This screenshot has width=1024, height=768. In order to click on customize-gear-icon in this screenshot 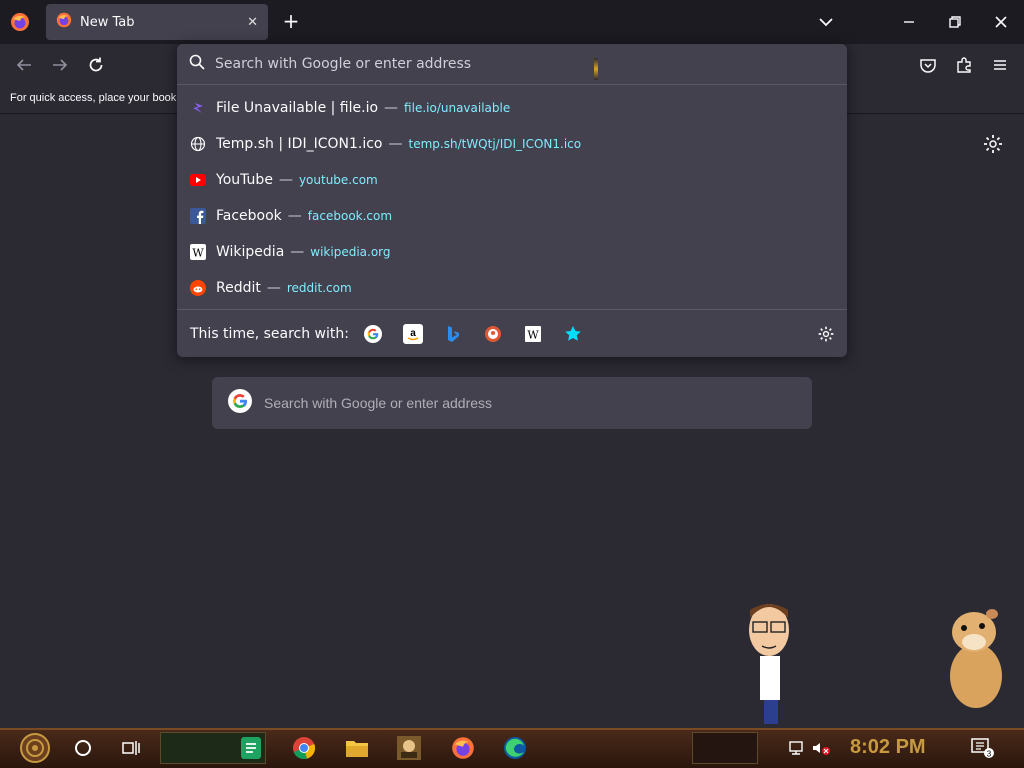, I will do `click(993, 144)`.